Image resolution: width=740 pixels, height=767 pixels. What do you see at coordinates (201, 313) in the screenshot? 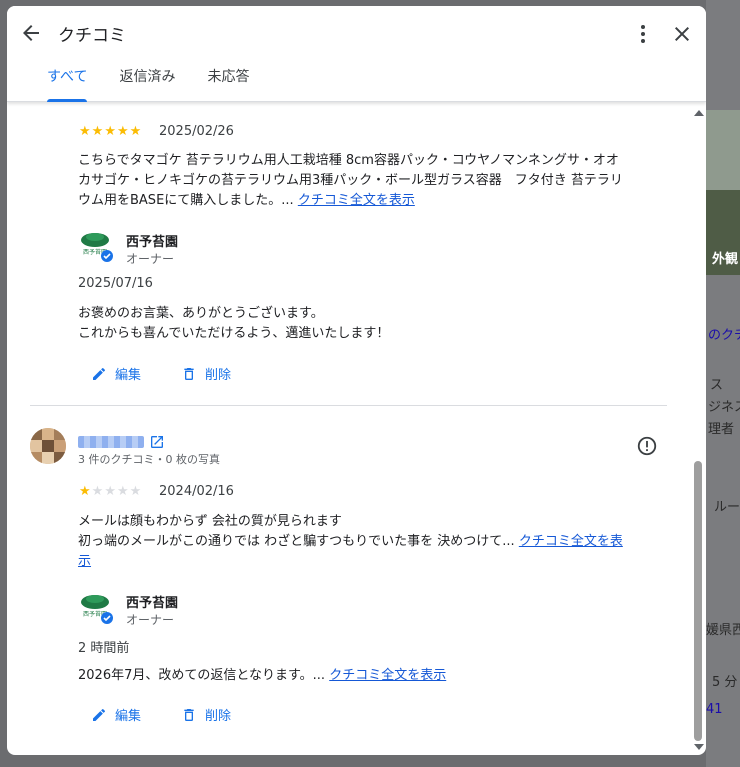
I see `reply-text-line: お褒めのお言葉、ありがとうございます。` at bounding box center [201, 313].